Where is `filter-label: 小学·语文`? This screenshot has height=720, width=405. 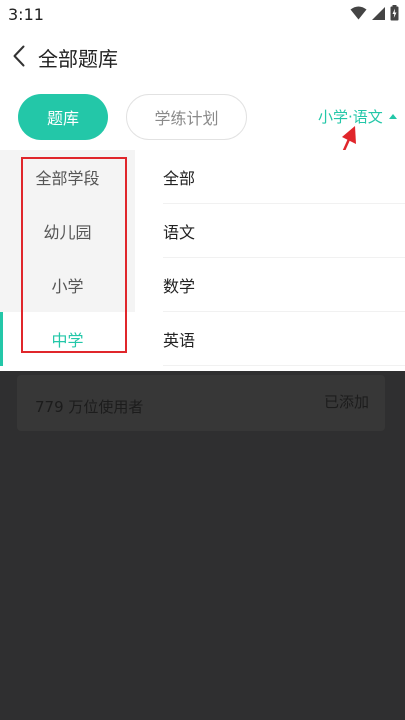 filter-label: 小学·语文 is located at coordinates (350, 117).